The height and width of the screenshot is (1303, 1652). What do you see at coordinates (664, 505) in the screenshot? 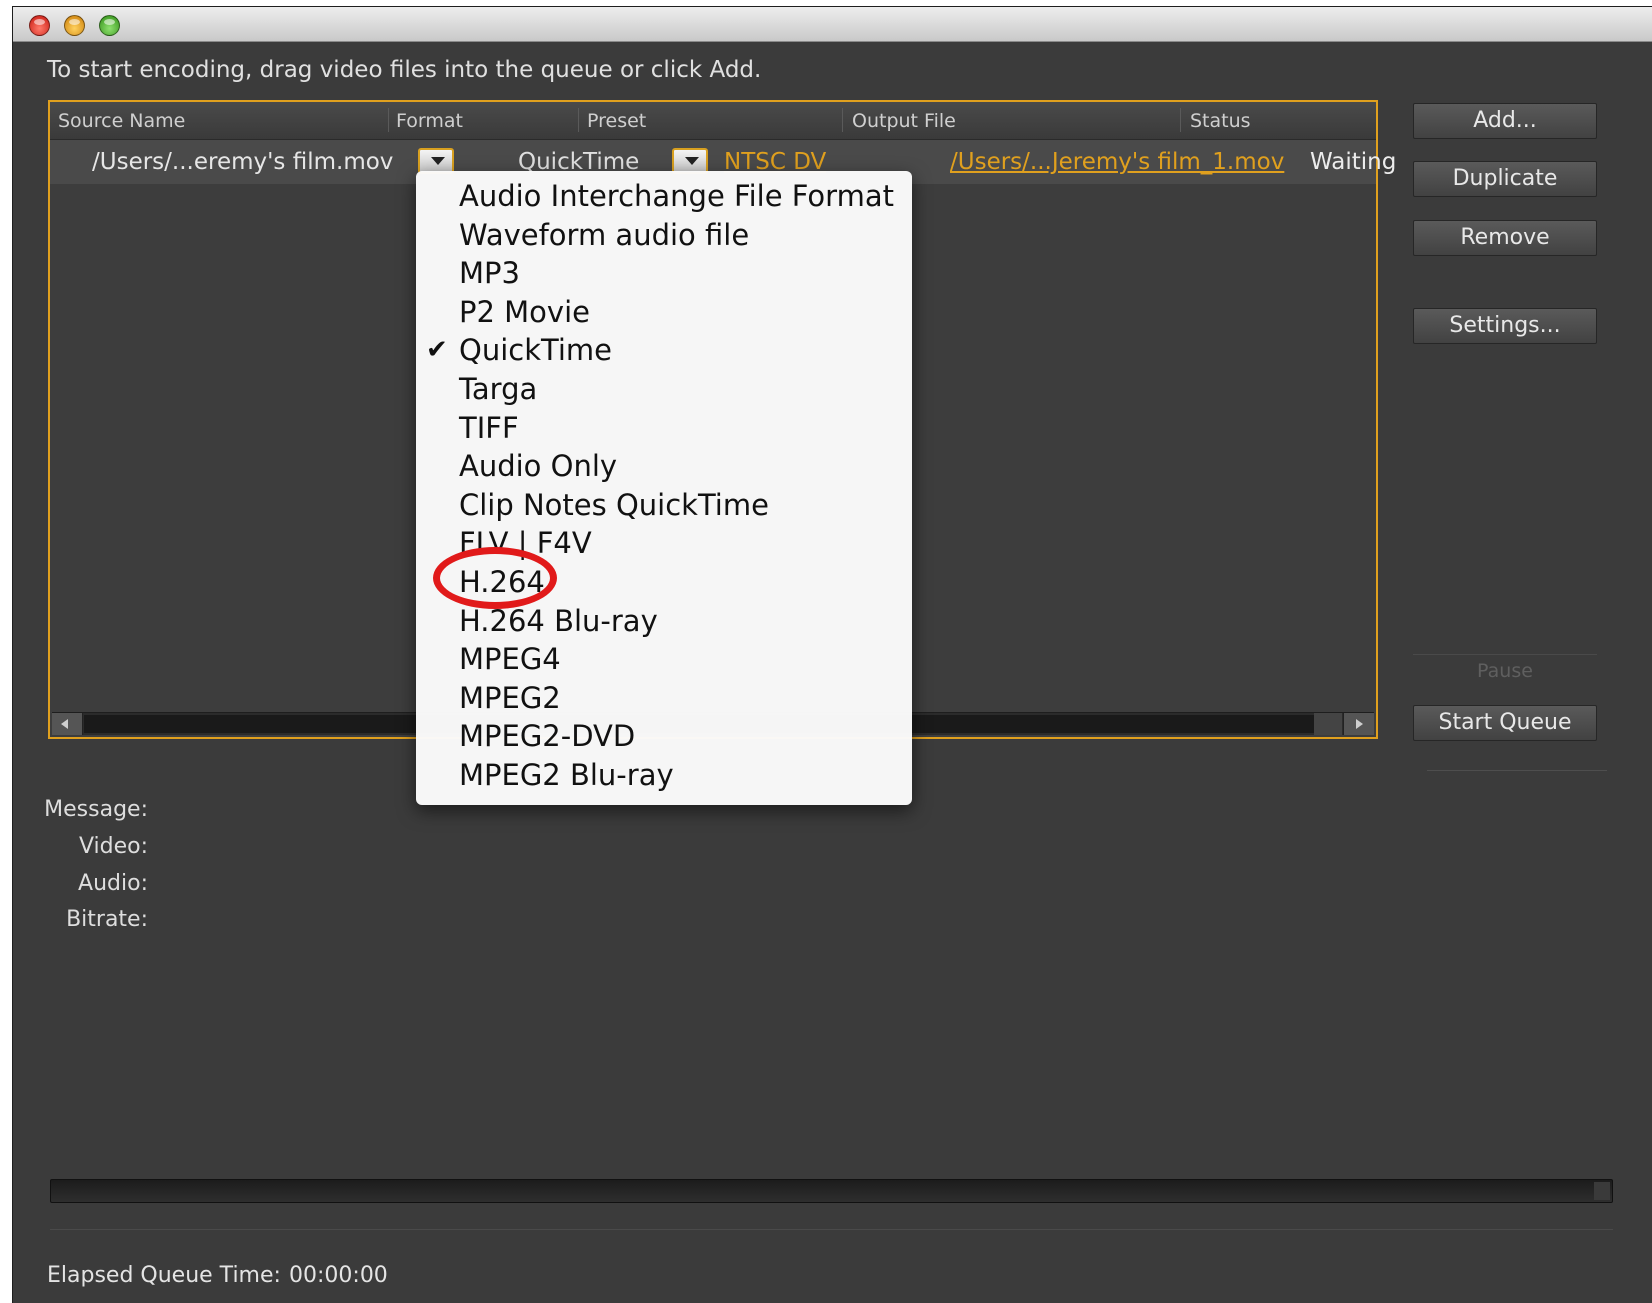
I see `menu-item-clip-notes-quicktime: Clip Notes QuickTime` at bounding box center [664, 505].